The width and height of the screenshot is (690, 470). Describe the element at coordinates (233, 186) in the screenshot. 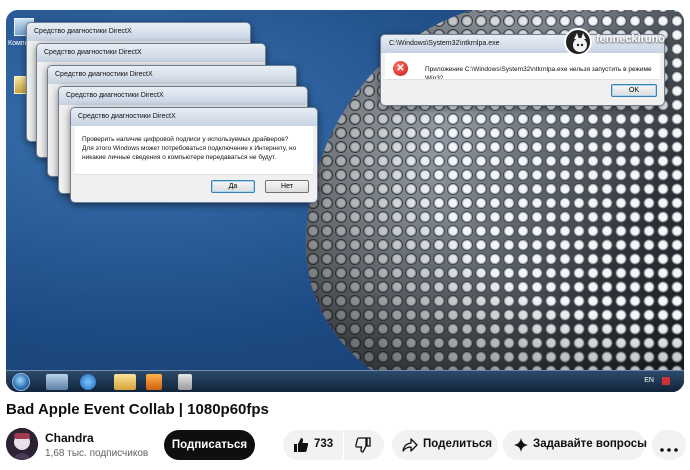

I see `yes-button: Да` at that location.